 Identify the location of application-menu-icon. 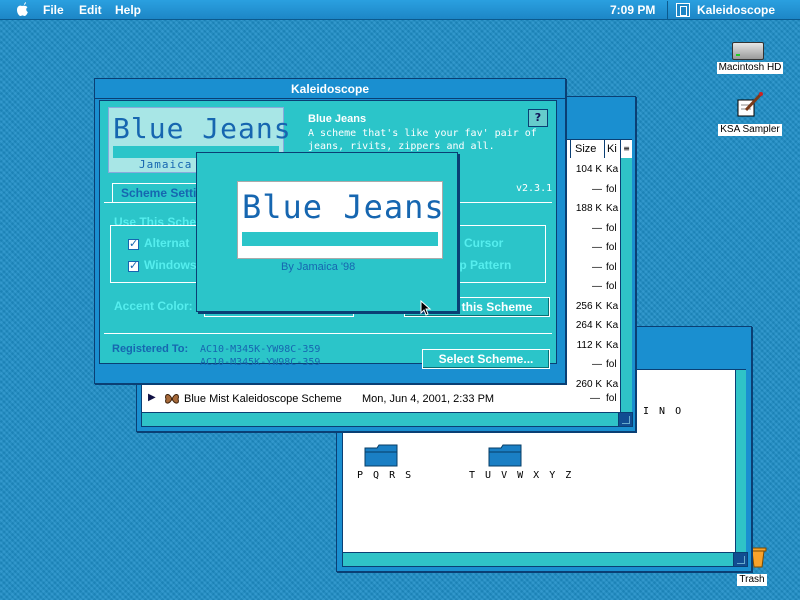
(683, 10).